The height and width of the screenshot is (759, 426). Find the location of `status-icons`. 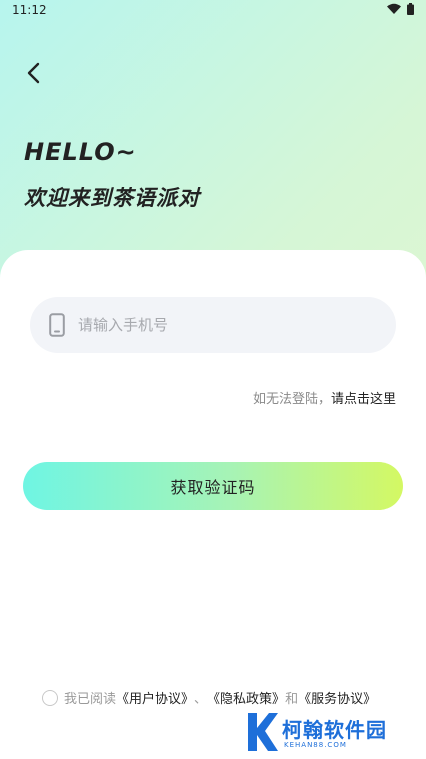

status-icons is located at coordinates (400, 10).